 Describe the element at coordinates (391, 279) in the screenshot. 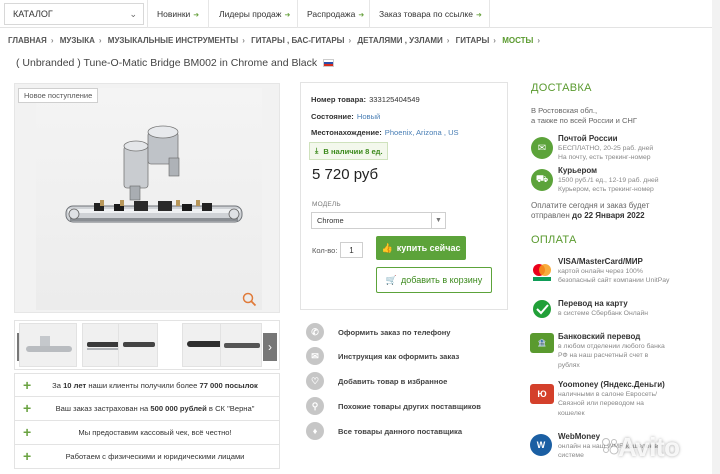

I see `cart-icon: 🛒` at that location.